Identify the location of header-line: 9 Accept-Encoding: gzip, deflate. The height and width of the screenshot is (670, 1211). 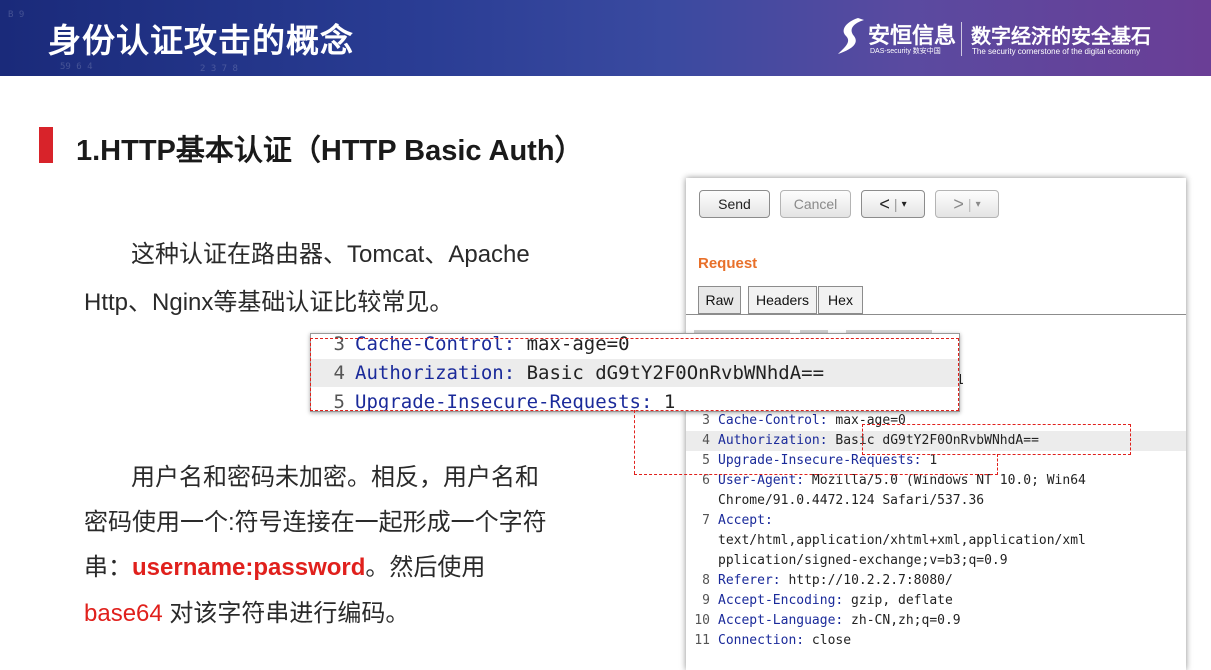
(936, 601).